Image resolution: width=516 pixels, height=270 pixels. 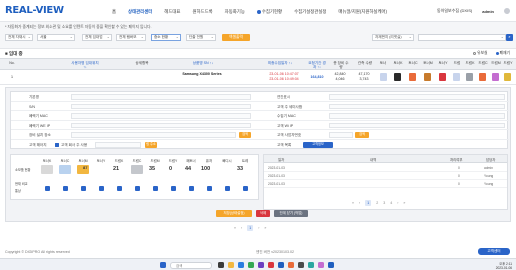 I want to click on filter-lease: 전체 임대업, so click(x=97, y=37).